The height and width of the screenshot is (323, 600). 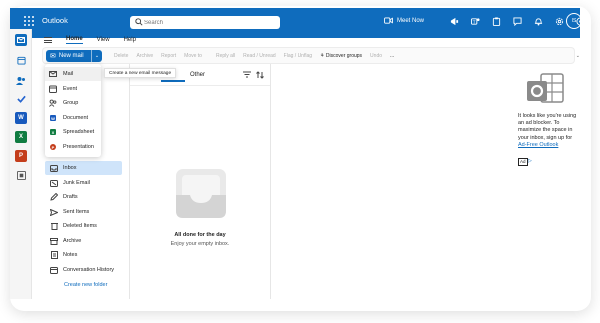 I want to click on menu-item-presentation: P Presentation, so click(x=73, y=147).